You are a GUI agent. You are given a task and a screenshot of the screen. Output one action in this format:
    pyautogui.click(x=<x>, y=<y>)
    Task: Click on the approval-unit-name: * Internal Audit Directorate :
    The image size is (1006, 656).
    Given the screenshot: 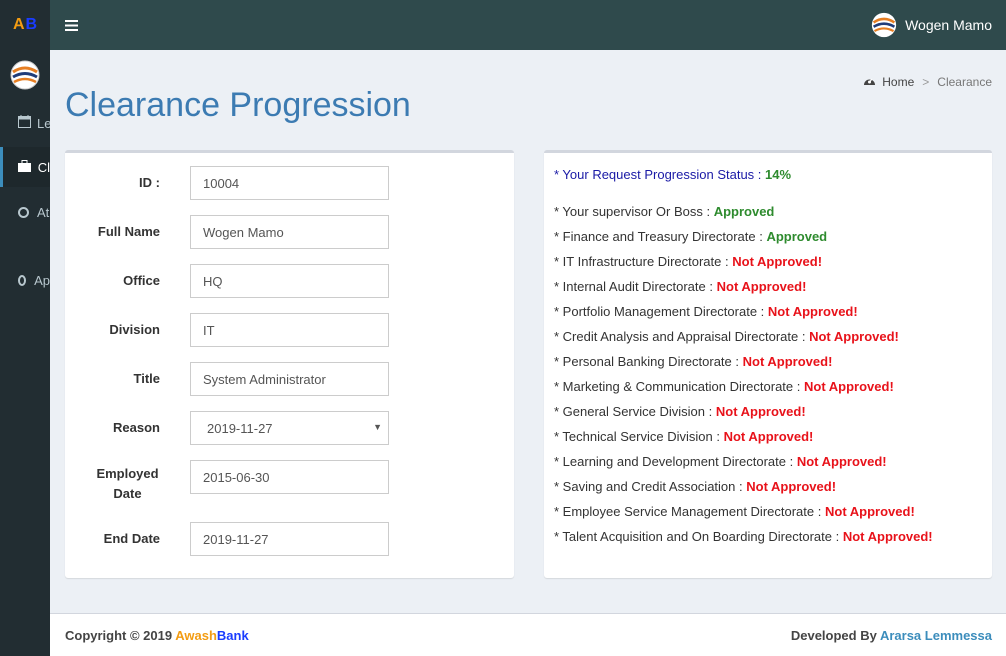 What is the action you would take?
    pyautogui.click(x=633, y=286)
    